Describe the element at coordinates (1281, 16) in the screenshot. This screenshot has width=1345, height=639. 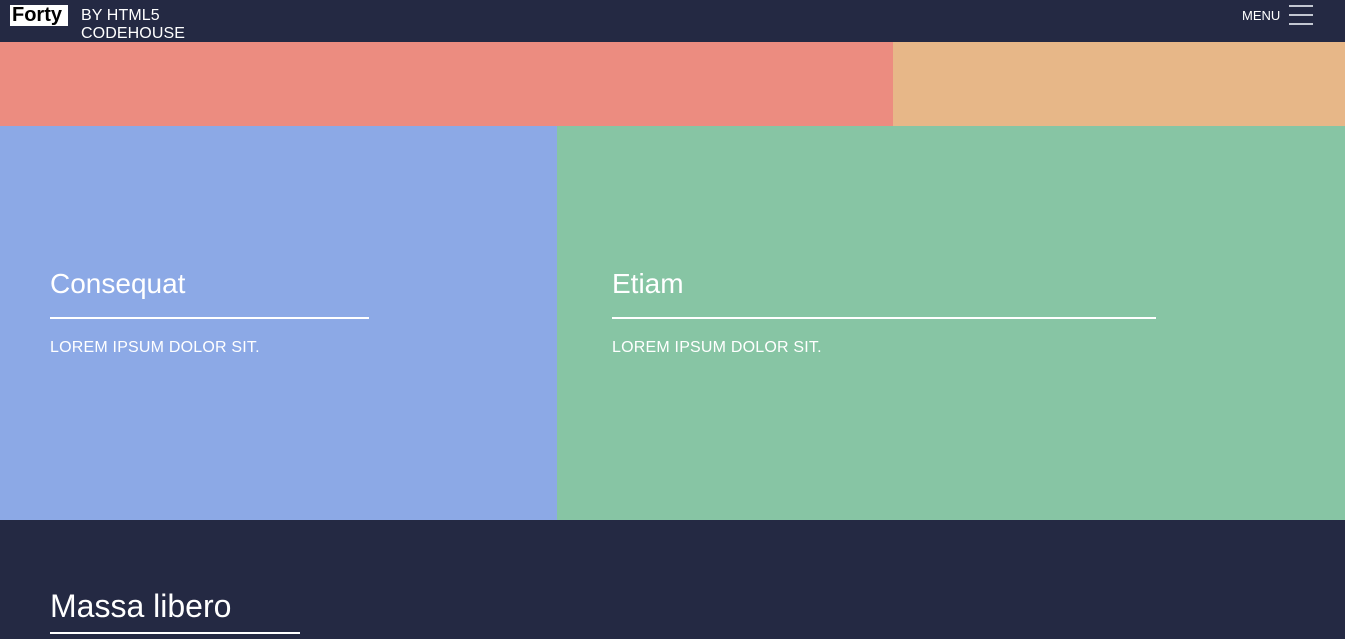
I see `menu-button: MENU` at that location.